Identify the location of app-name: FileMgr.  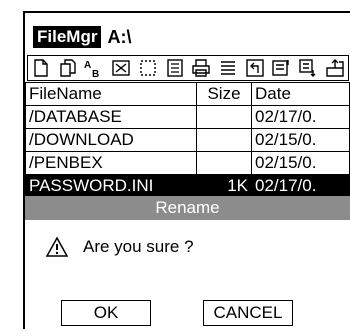
(67, 37).